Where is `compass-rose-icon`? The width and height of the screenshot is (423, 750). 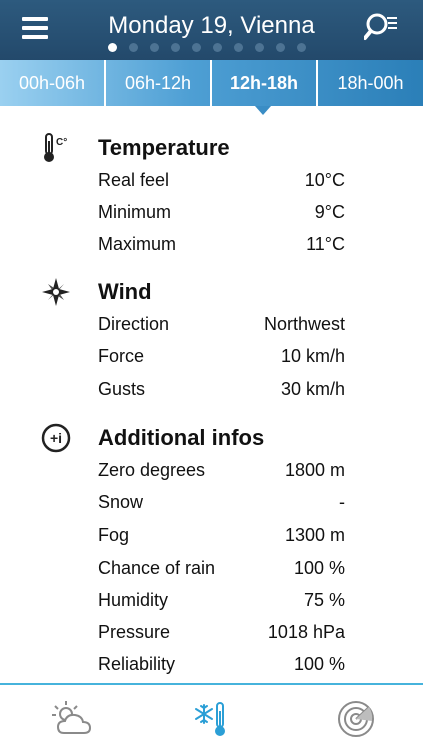 compass-rose-icon is located at coordinates (56, 292).